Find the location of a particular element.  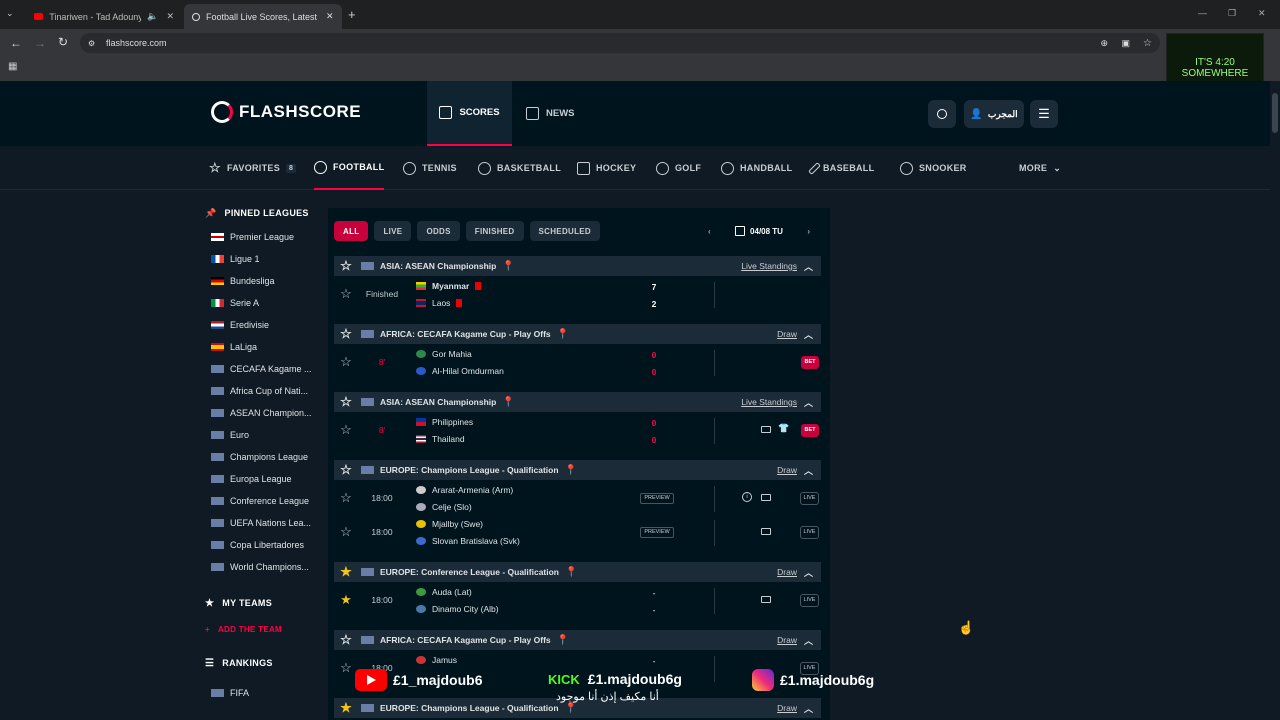

flashscore-logo: FLASHSCORE is located at coordinates (286, 112).